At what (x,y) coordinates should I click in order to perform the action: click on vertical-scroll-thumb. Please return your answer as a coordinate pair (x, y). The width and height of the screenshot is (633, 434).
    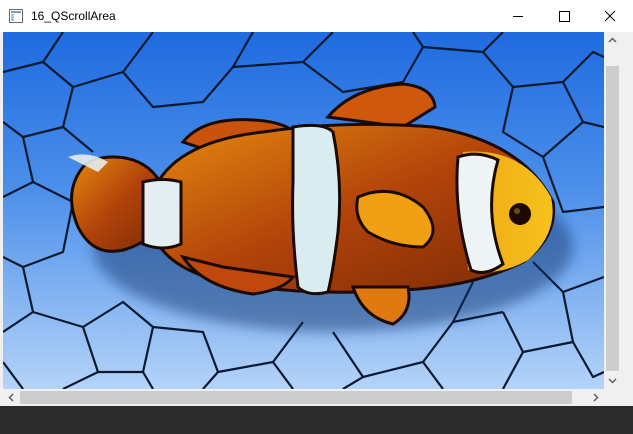
    Looking at the image, I should click on (612, 218).